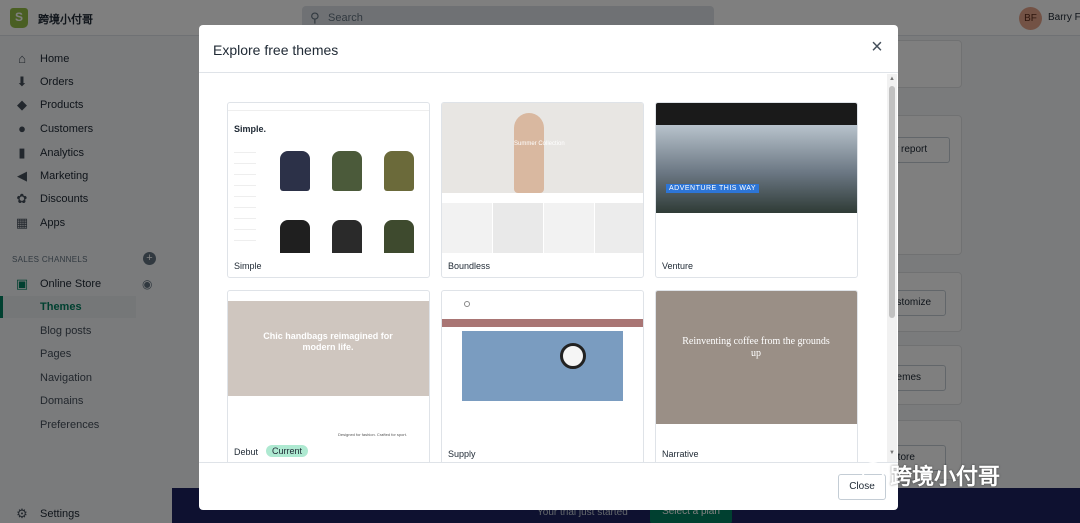  What do you see at coordinates (529, 153) in the screenshot?
I see `preview-model` at bounding box center [529, 153].